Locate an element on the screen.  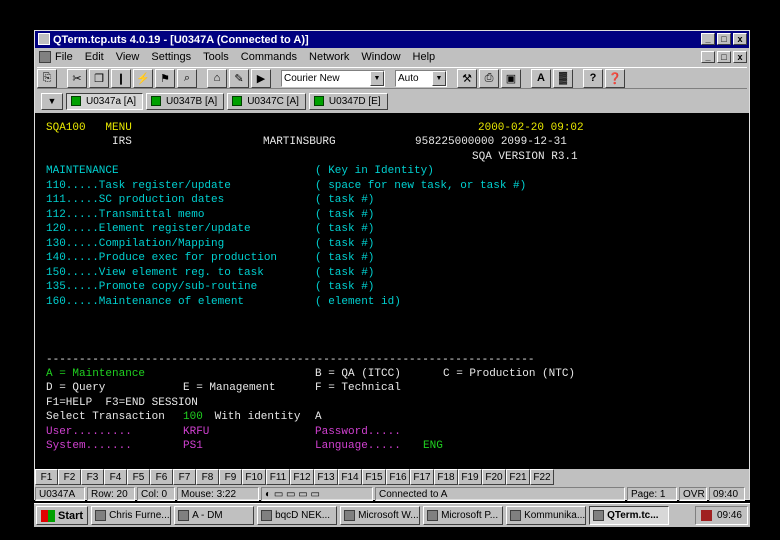
menu-option: 111.....SC production dates is located at coordinates (135, 200).